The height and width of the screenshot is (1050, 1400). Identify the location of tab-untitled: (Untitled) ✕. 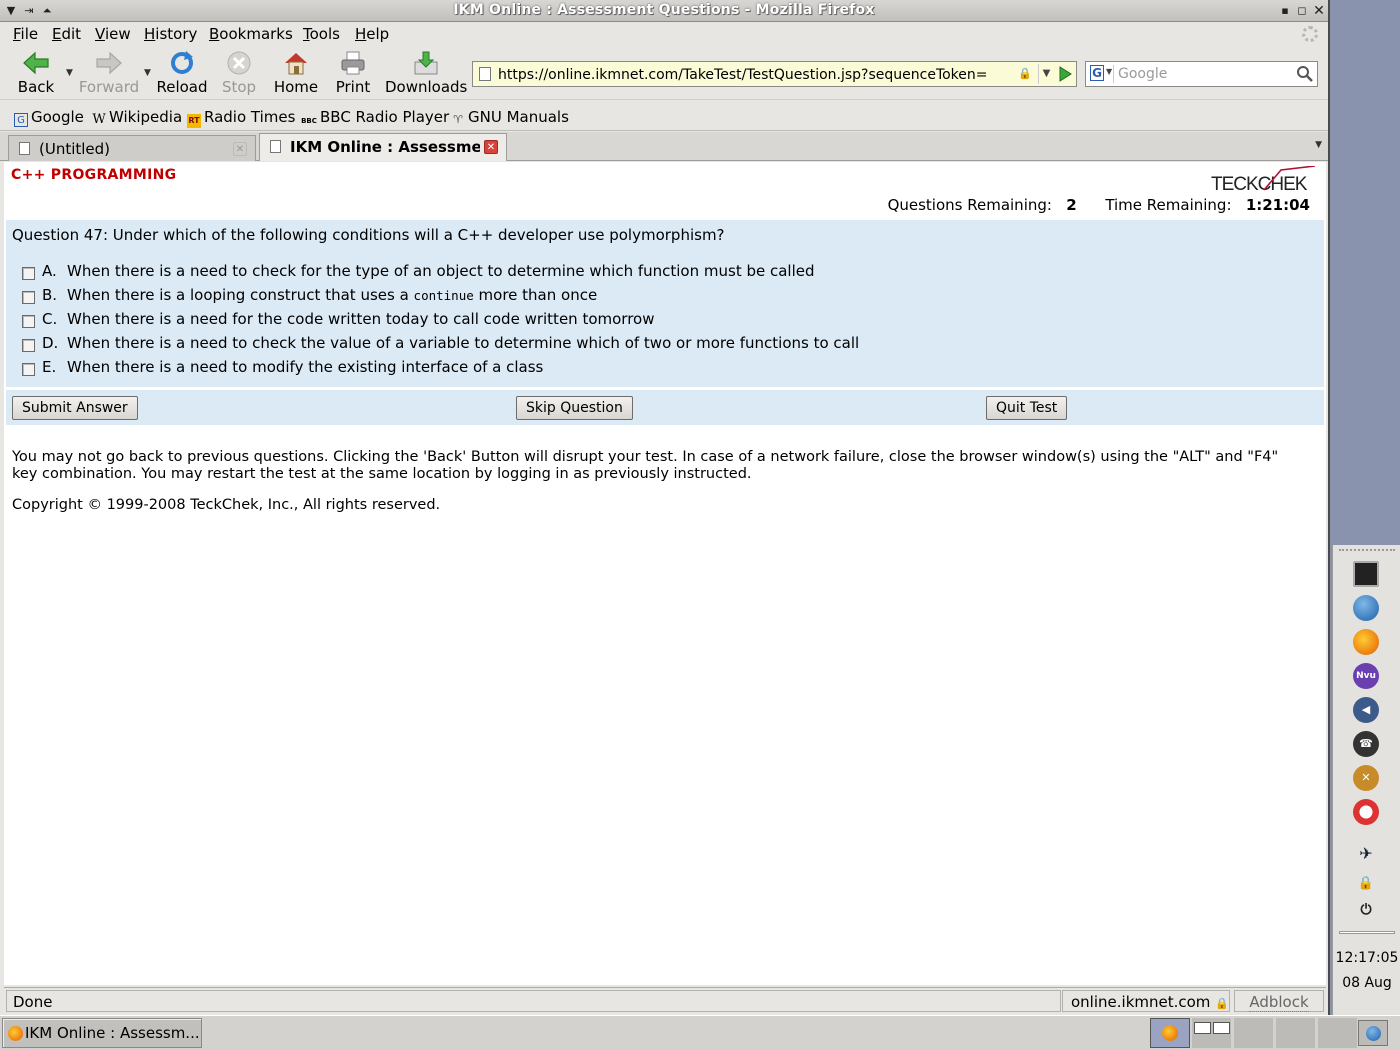
(132, 148).